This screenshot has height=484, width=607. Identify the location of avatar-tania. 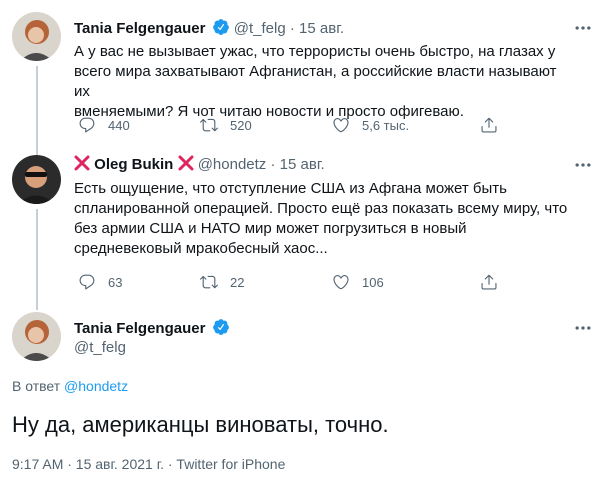
(36, 36).